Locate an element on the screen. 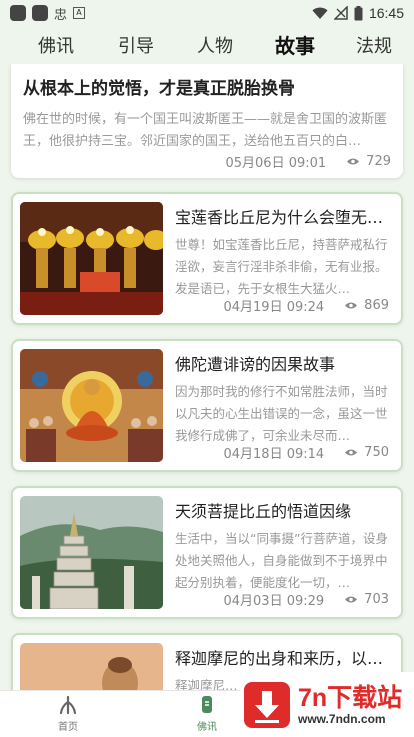 The width and height of the screenshot is (414, 737). tab-yin-dao: 引导 is located at coordinates (136, 45).